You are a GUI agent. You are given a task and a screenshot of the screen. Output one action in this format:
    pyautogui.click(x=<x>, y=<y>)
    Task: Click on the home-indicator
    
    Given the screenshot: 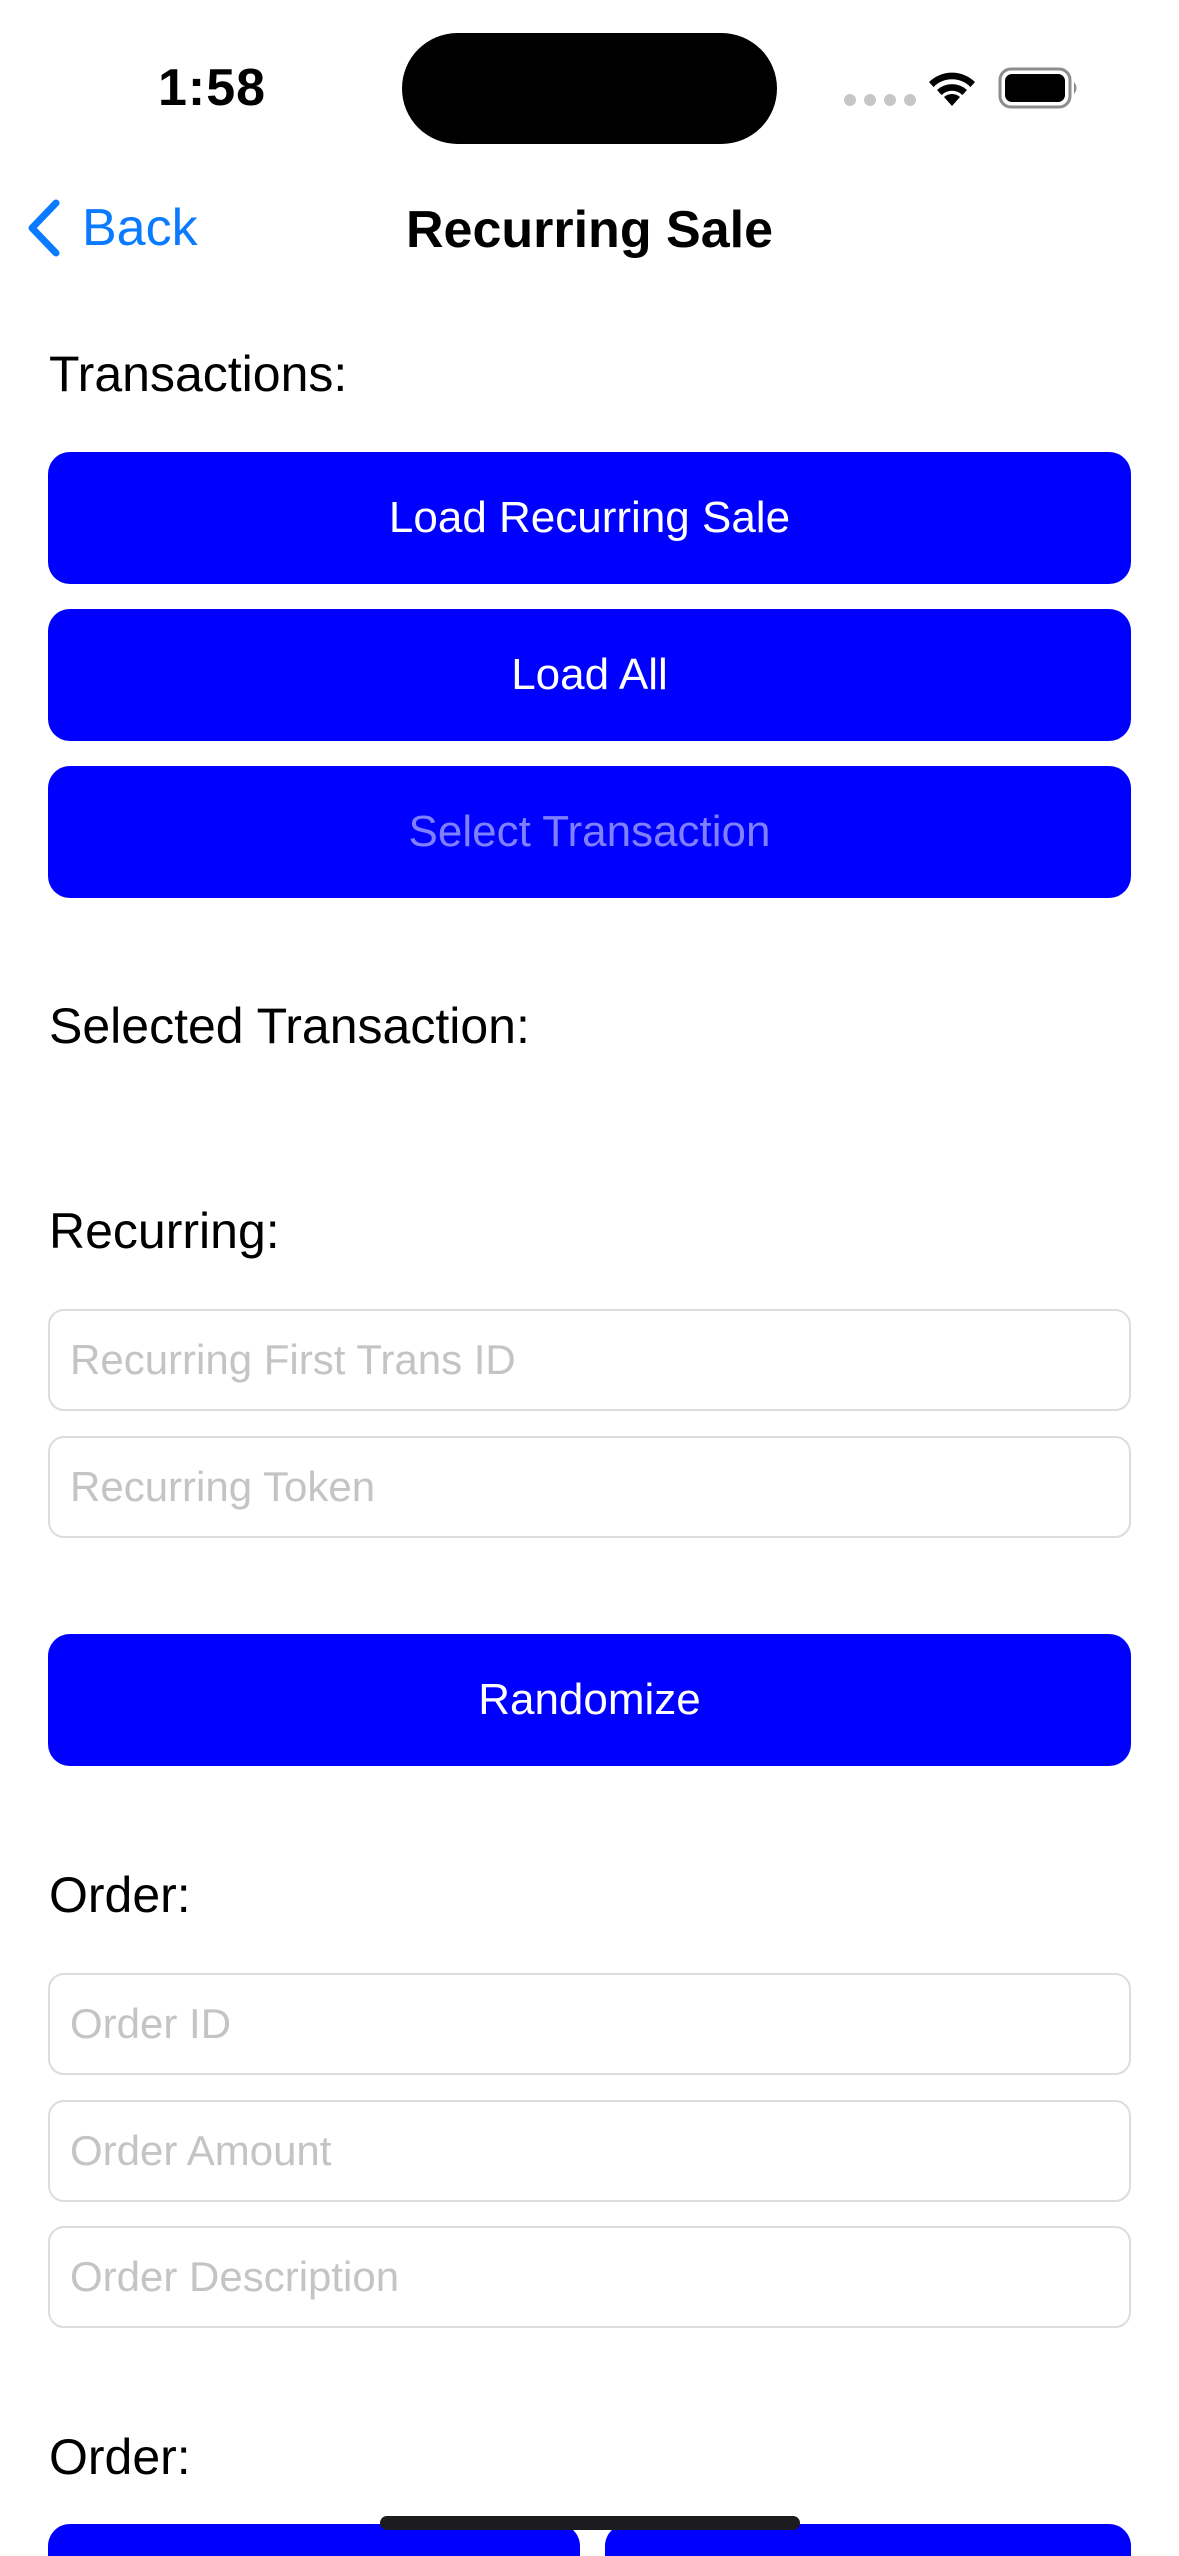 What is the action you would take?
    pyautogui.click(x=590, y=2523)
    